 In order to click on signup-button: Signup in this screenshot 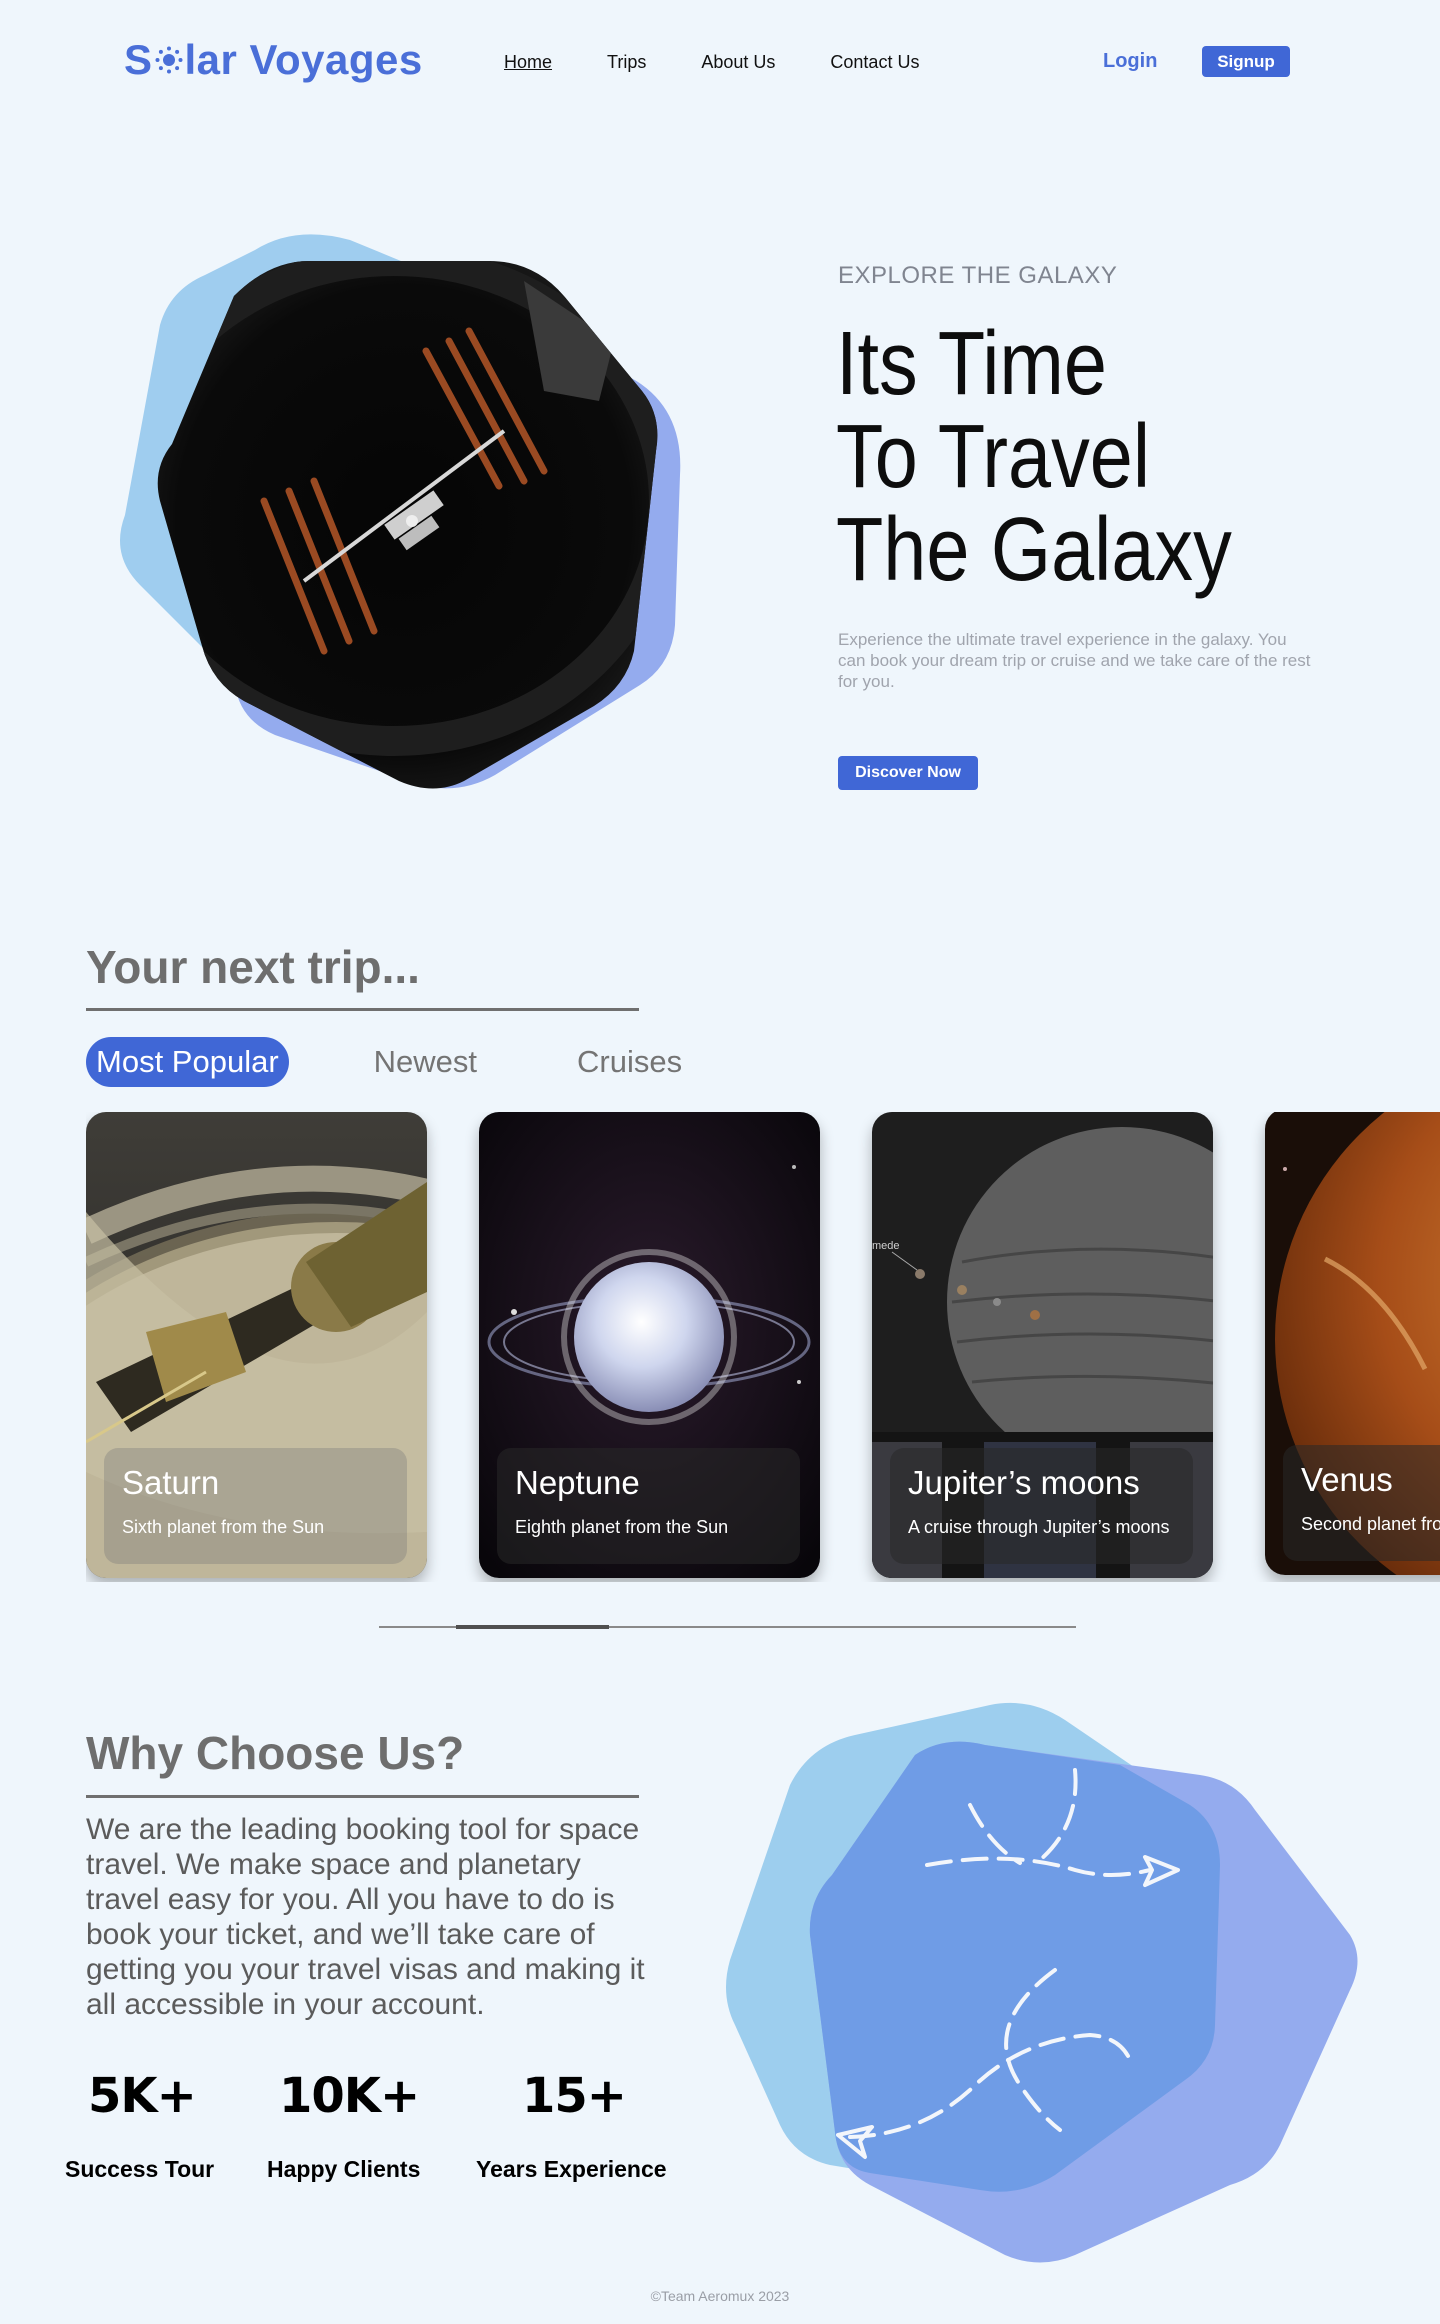, I will do `click(1246, 61)`.